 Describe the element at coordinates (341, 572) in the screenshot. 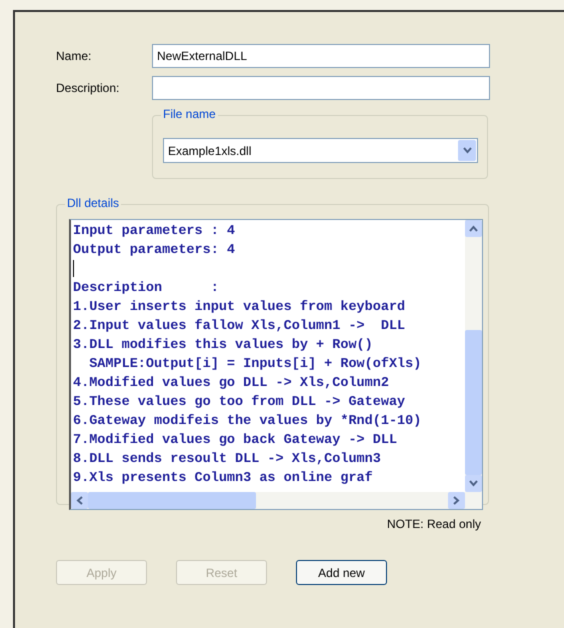

I see `dialog-button: Add new` at that location.